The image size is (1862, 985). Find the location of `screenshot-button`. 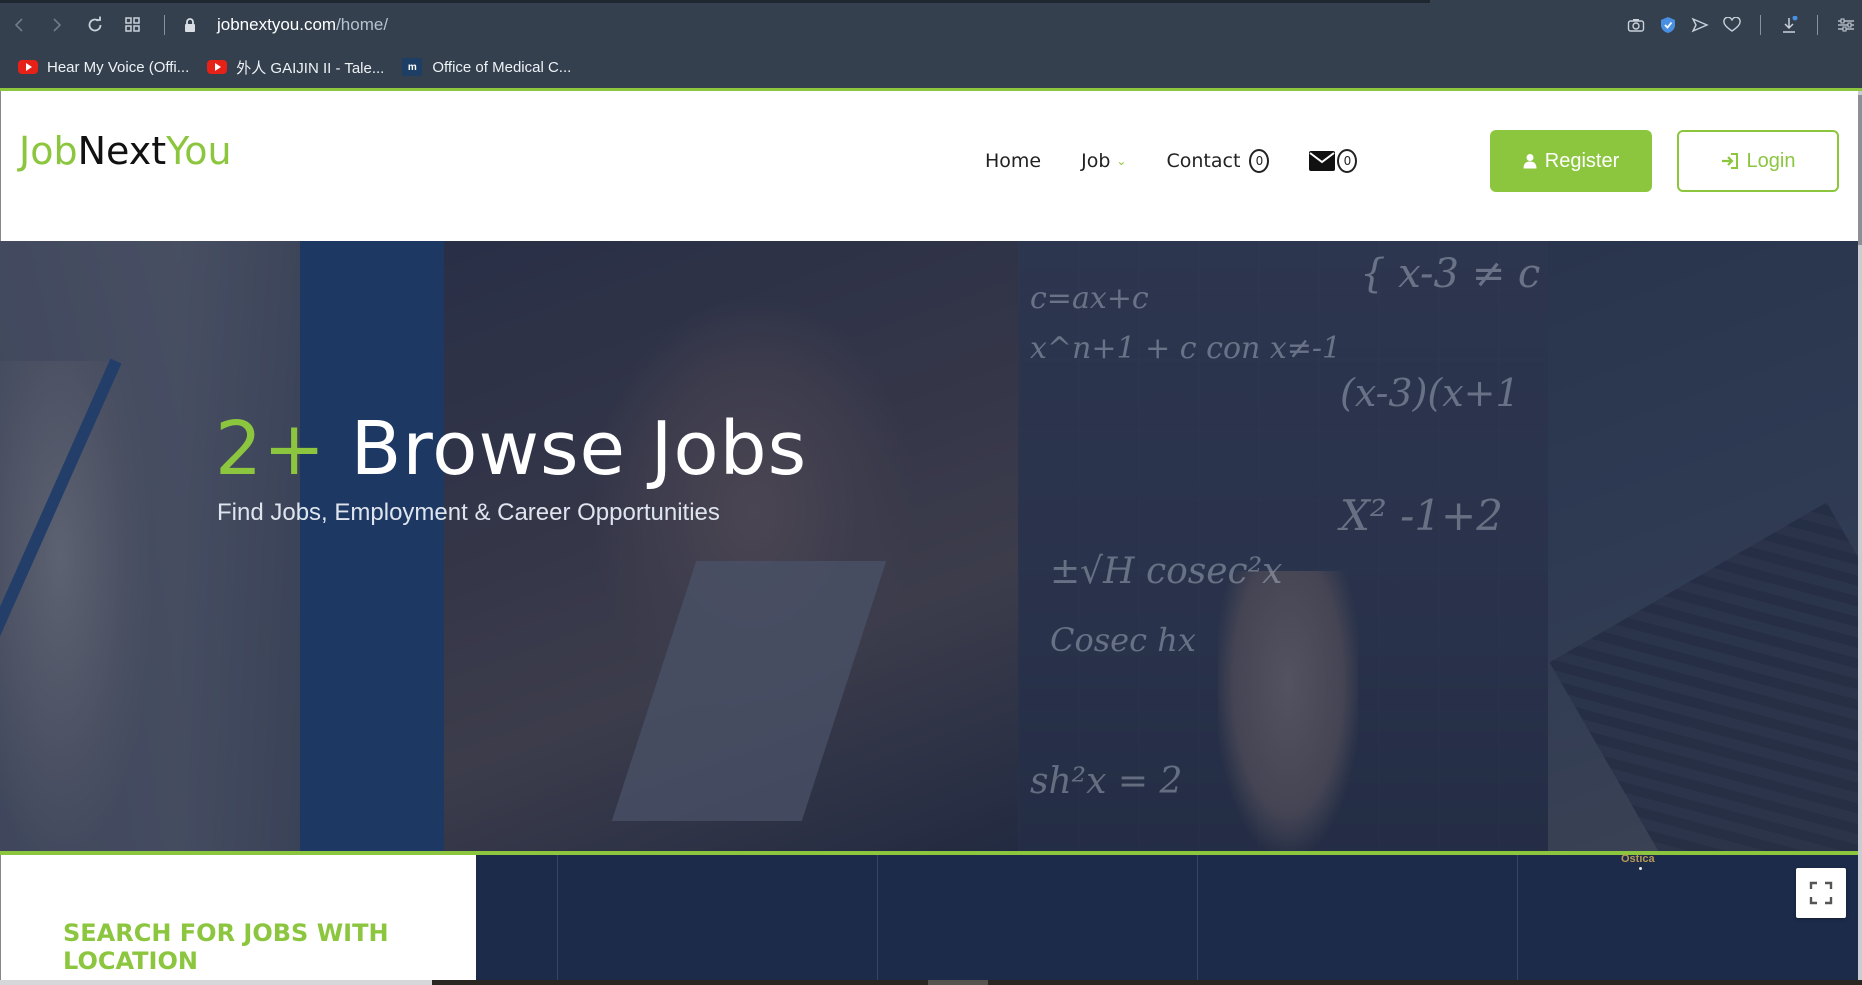

screenshot-button is located at coordinates (1636, 25).